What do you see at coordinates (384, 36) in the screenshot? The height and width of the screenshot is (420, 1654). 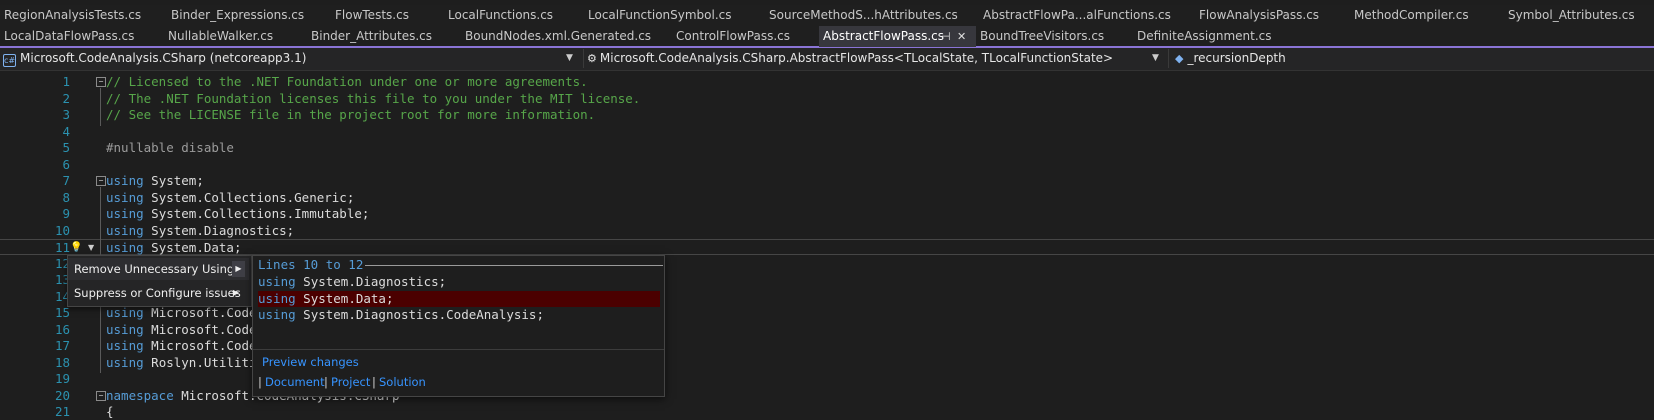 I see `tab-binder-attributes-cs: Binder_Attributes.cs` at bounding box center [384, 36].